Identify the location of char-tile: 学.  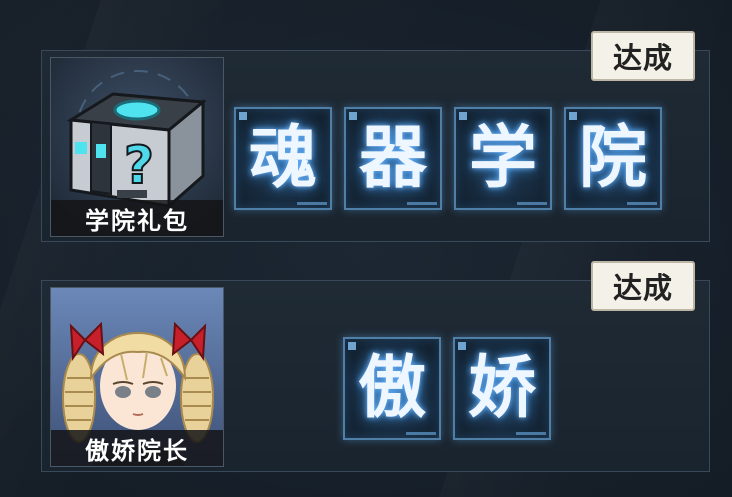
(503, 158).